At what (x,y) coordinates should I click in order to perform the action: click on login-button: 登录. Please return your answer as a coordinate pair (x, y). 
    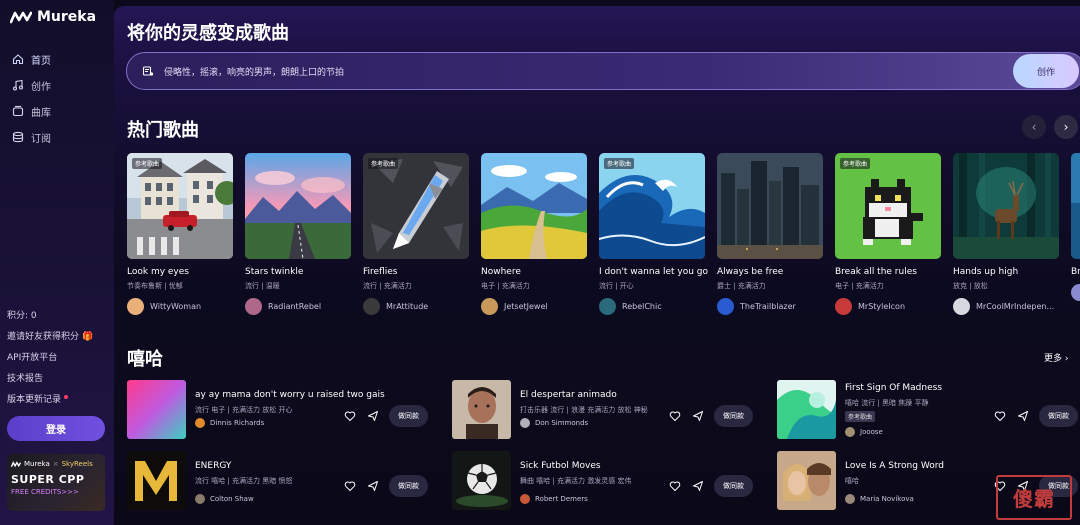
    Looking at the image, I should click on (56, 428).